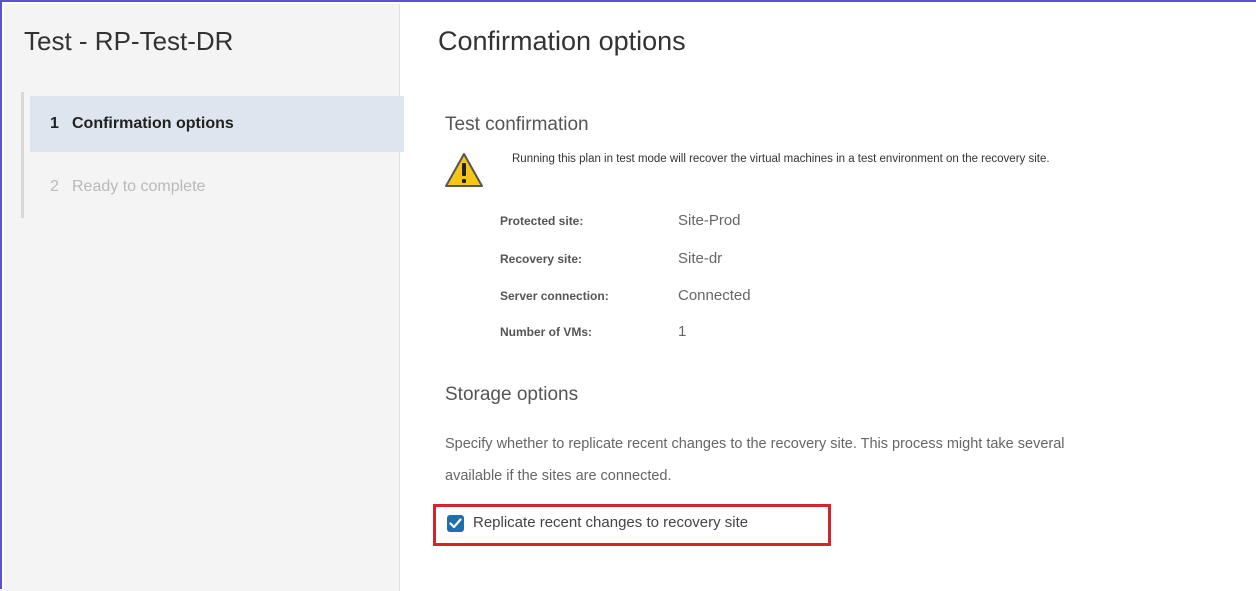  Describe the element at coordinates (54, 123) in the screenshot. I see `step-number: 1` at that location.